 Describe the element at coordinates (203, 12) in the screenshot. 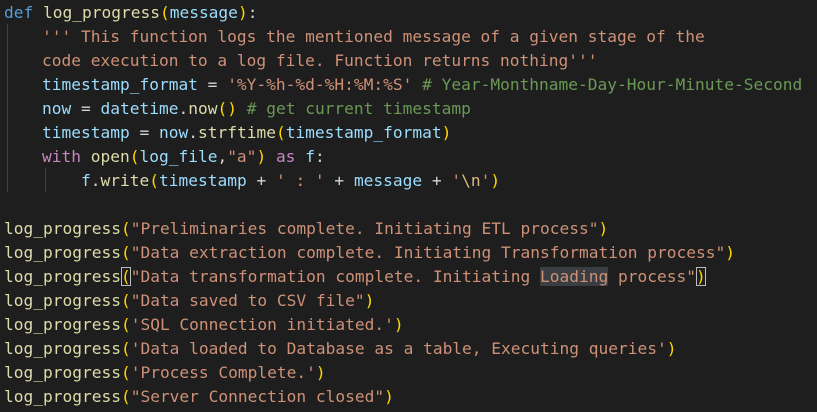

I see `param-message: message` at that location.